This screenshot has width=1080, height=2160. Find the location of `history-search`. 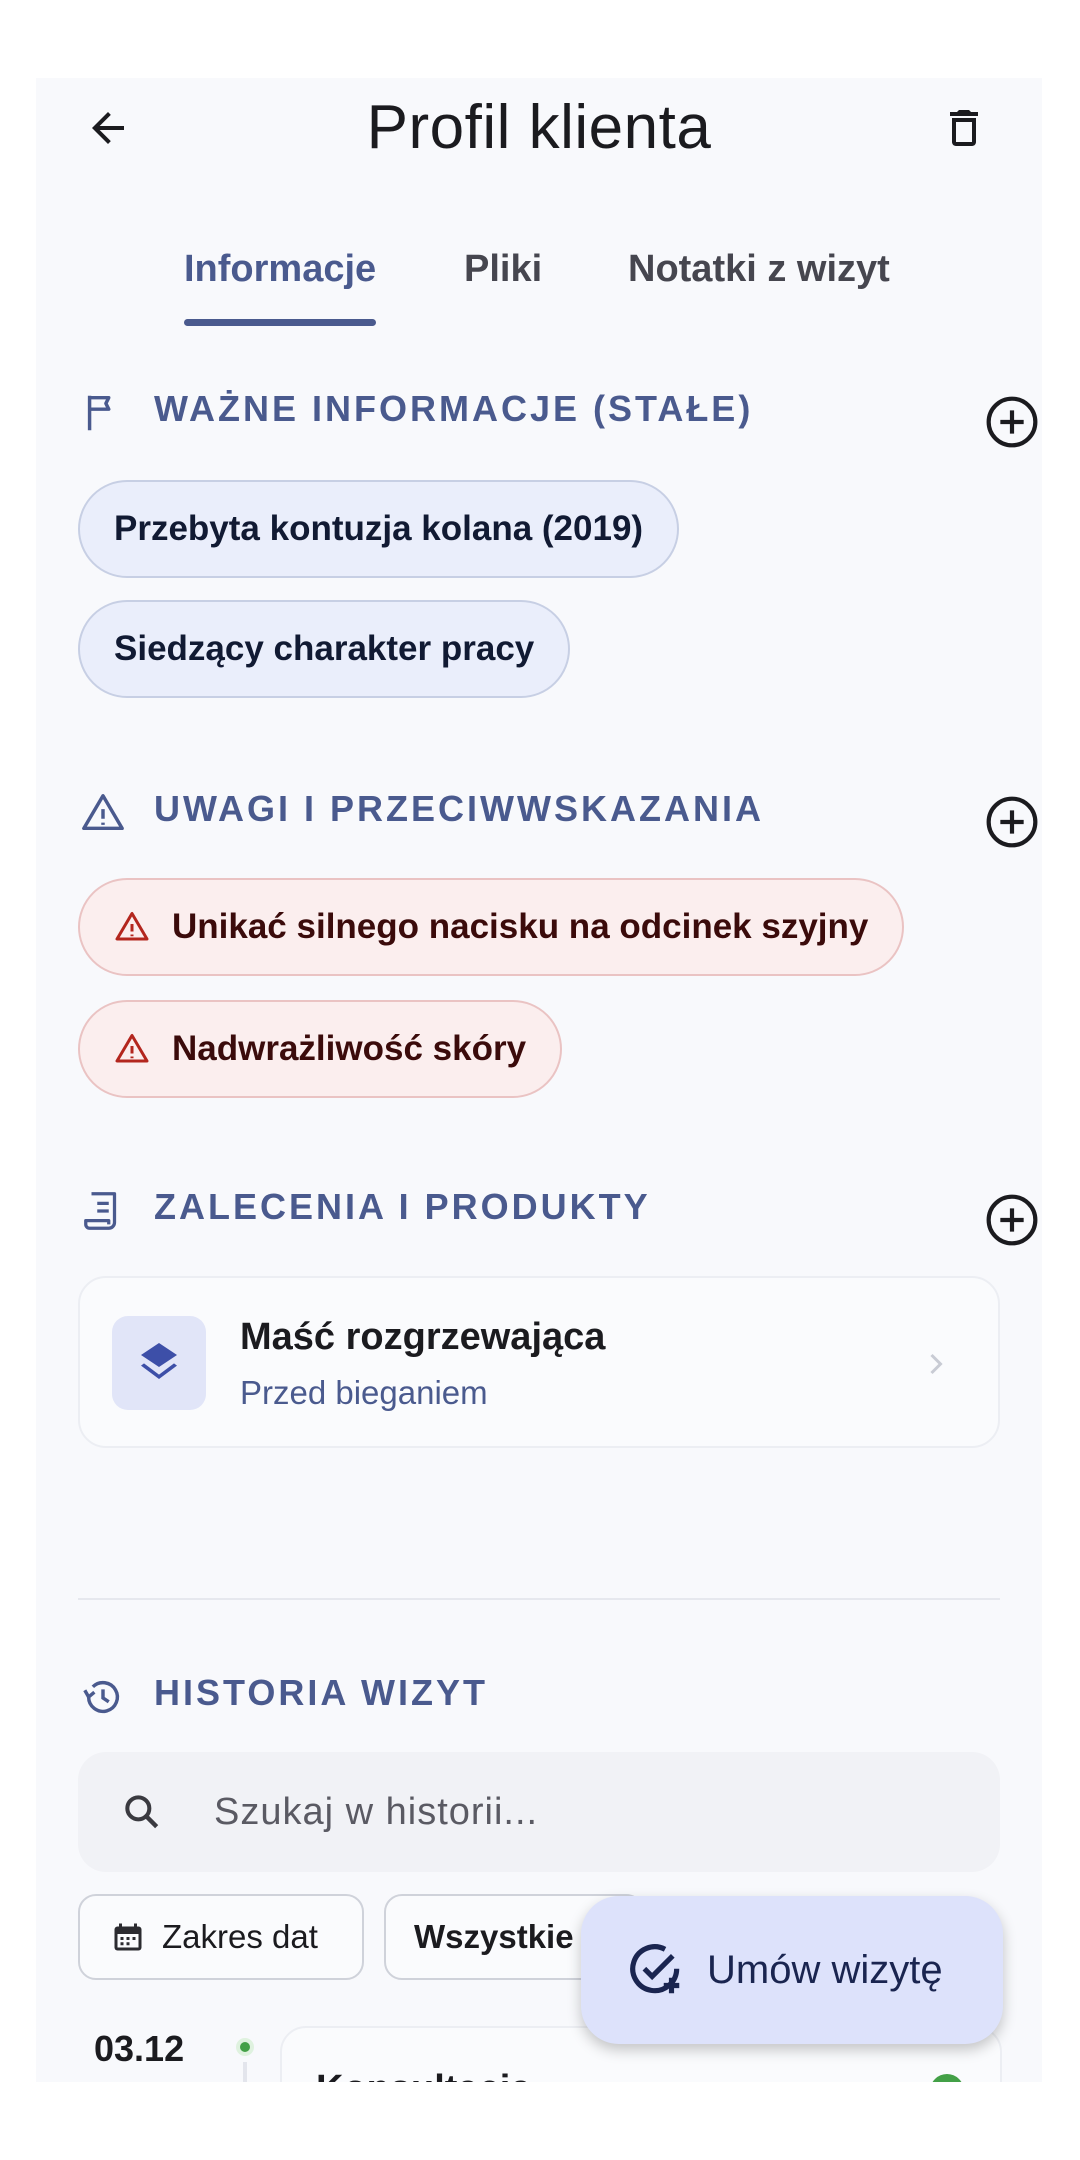

history-search is located at coordinates (539, 1812).